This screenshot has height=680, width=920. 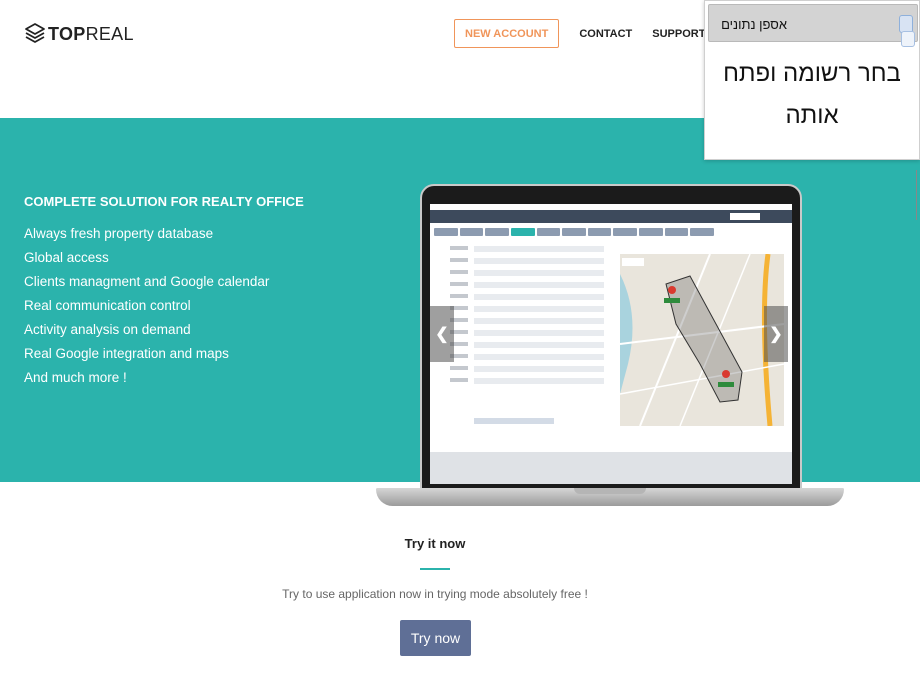 I want to click on nav-contact: CONTACT, so click(x=605, y=34).